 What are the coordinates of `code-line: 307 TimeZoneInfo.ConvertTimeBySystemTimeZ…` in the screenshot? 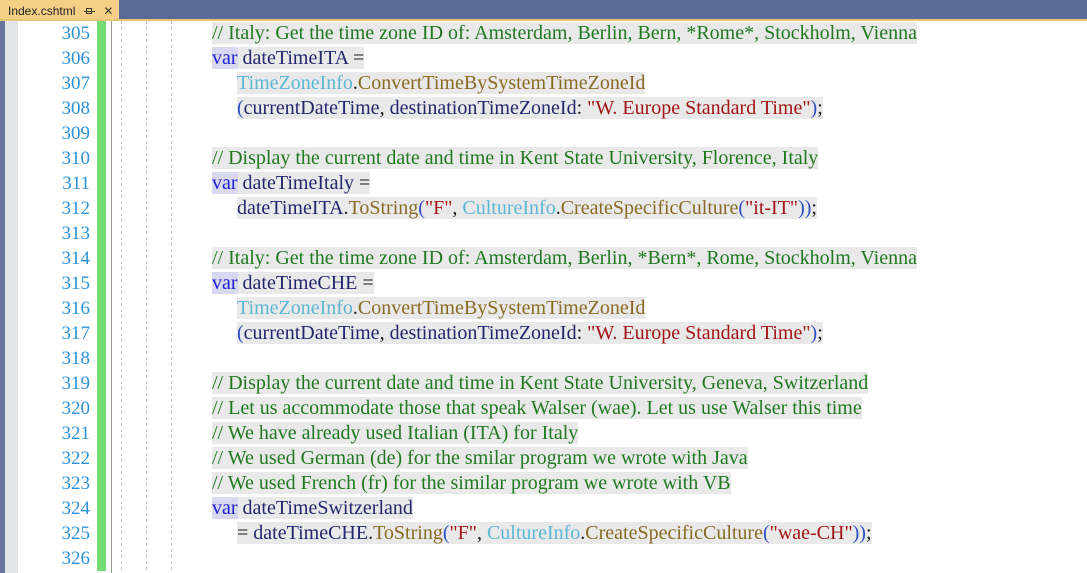 It's located at (543, 83).